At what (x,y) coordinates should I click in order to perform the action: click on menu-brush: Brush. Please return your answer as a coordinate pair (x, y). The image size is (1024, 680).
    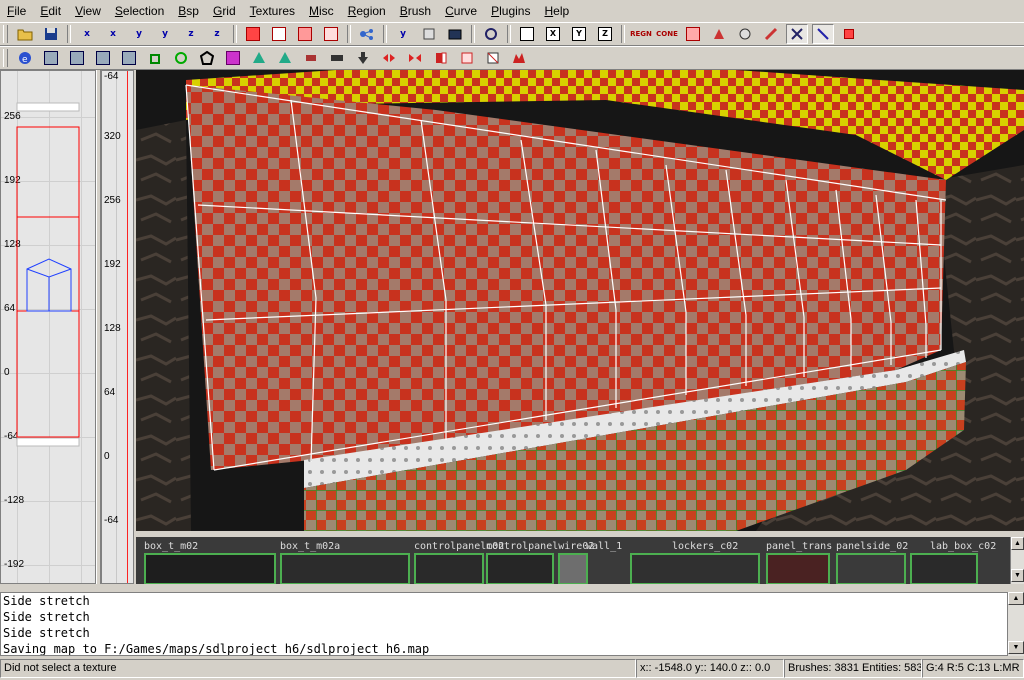
    Looking at the image, I should click on (415, 11).